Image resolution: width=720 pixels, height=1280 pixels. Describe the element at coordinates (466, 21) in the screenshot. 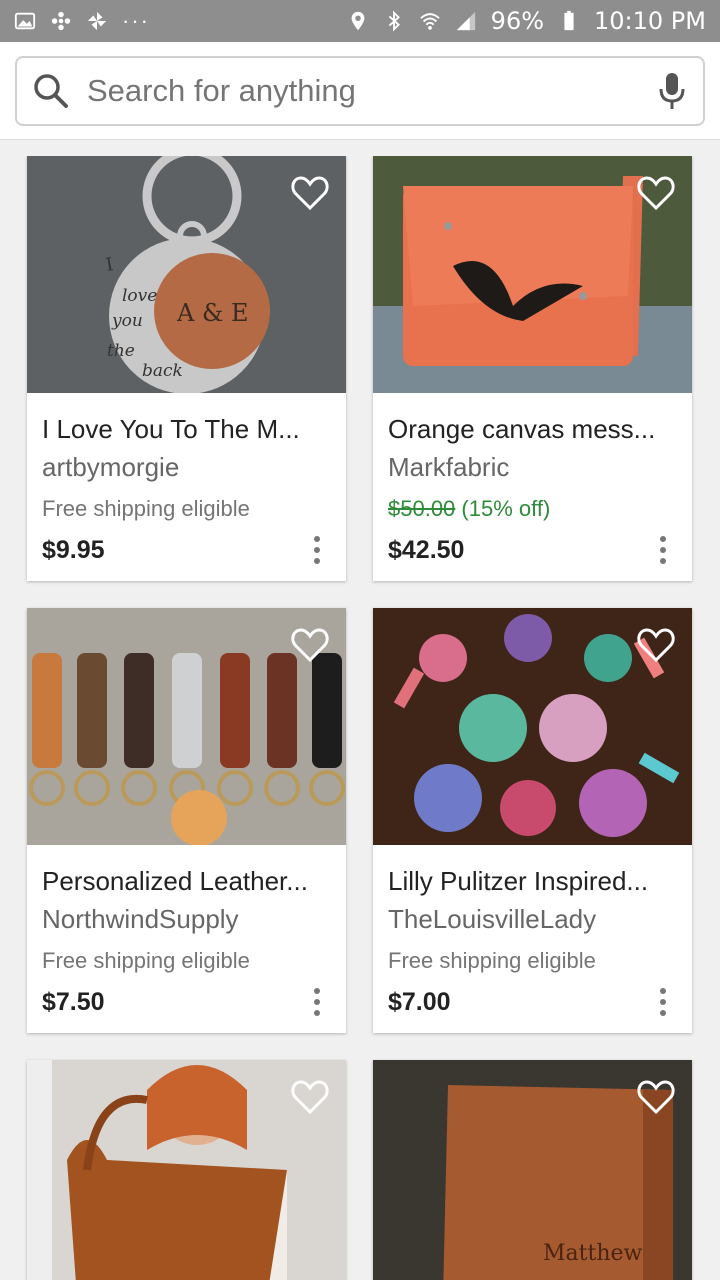

I see `signal-icon` at that location.